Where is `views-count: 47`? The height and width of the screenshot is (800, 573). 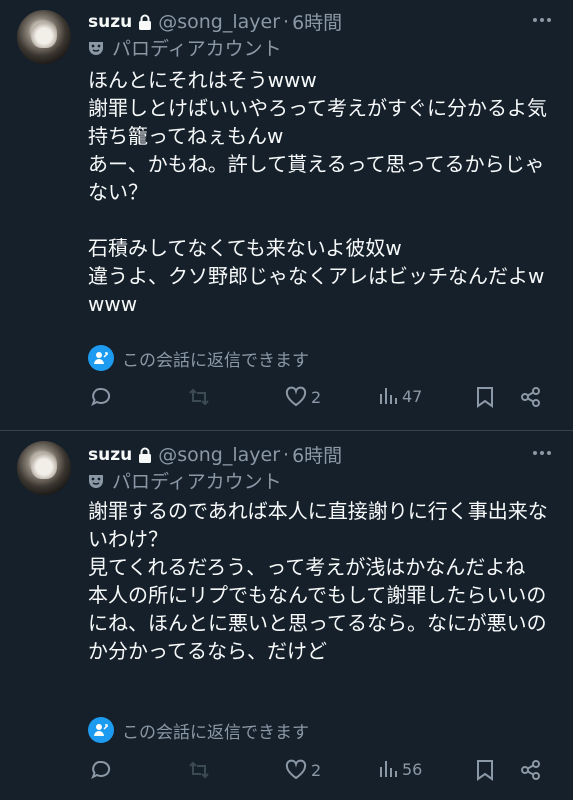
views-count: 47 is located at coordinates (412, 396).